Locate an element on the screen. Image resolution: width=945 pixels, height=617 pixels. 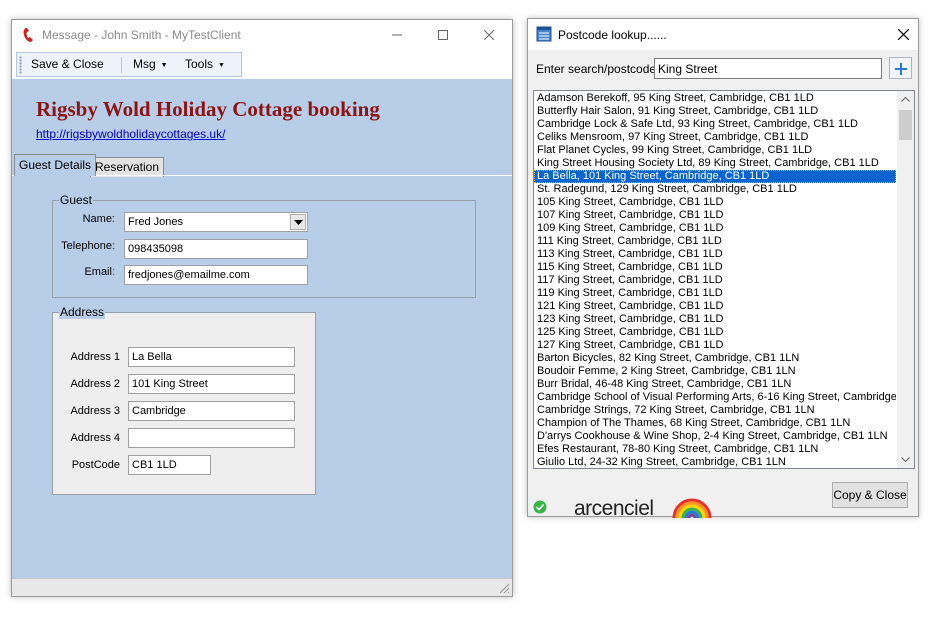
status-bar is located at coordinates (262, 587).